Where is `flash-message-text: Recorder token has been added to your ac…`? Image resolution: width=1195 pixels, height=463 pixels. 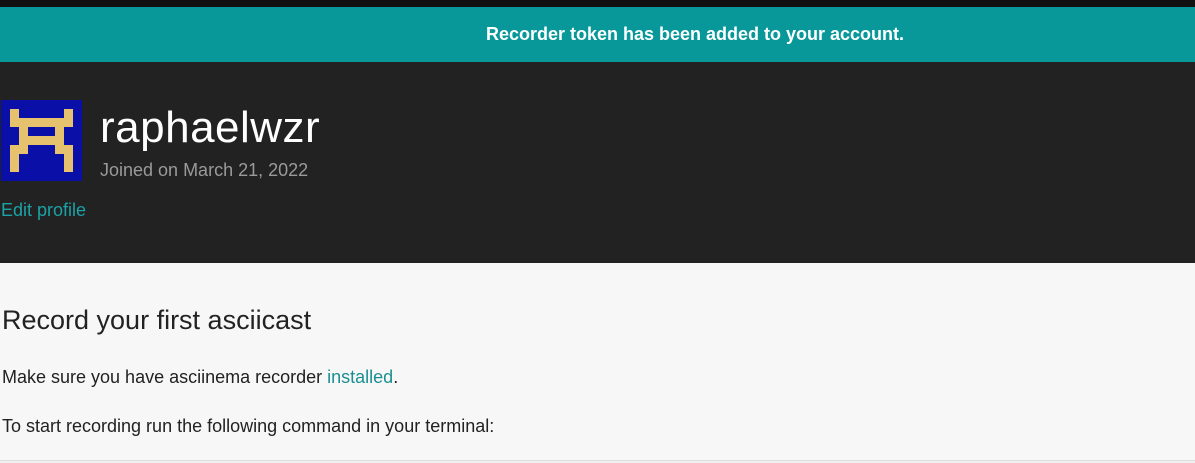
flash-message-text: Recorder token has been added to your ac… is located at coordinates (695, 34).